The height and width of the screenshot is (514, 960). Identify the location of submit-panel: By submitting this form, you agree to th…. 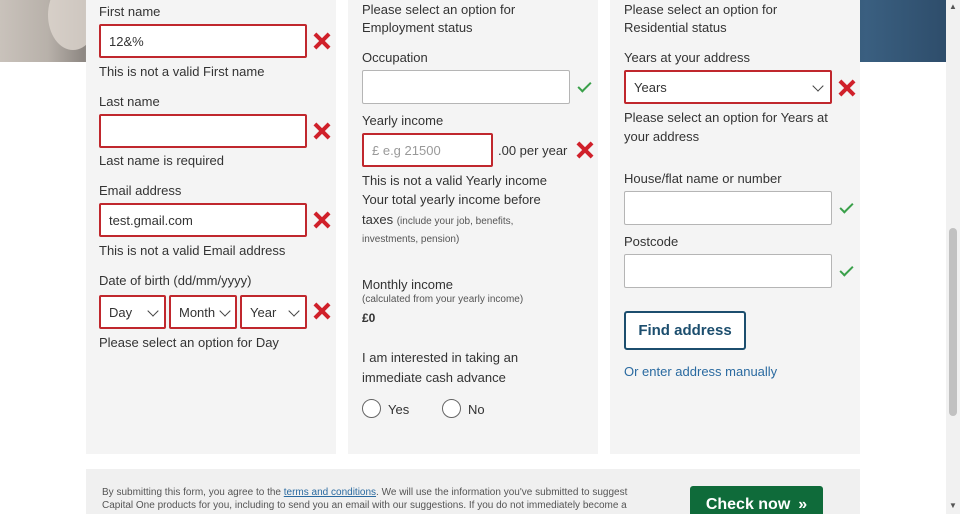
(473, 491).